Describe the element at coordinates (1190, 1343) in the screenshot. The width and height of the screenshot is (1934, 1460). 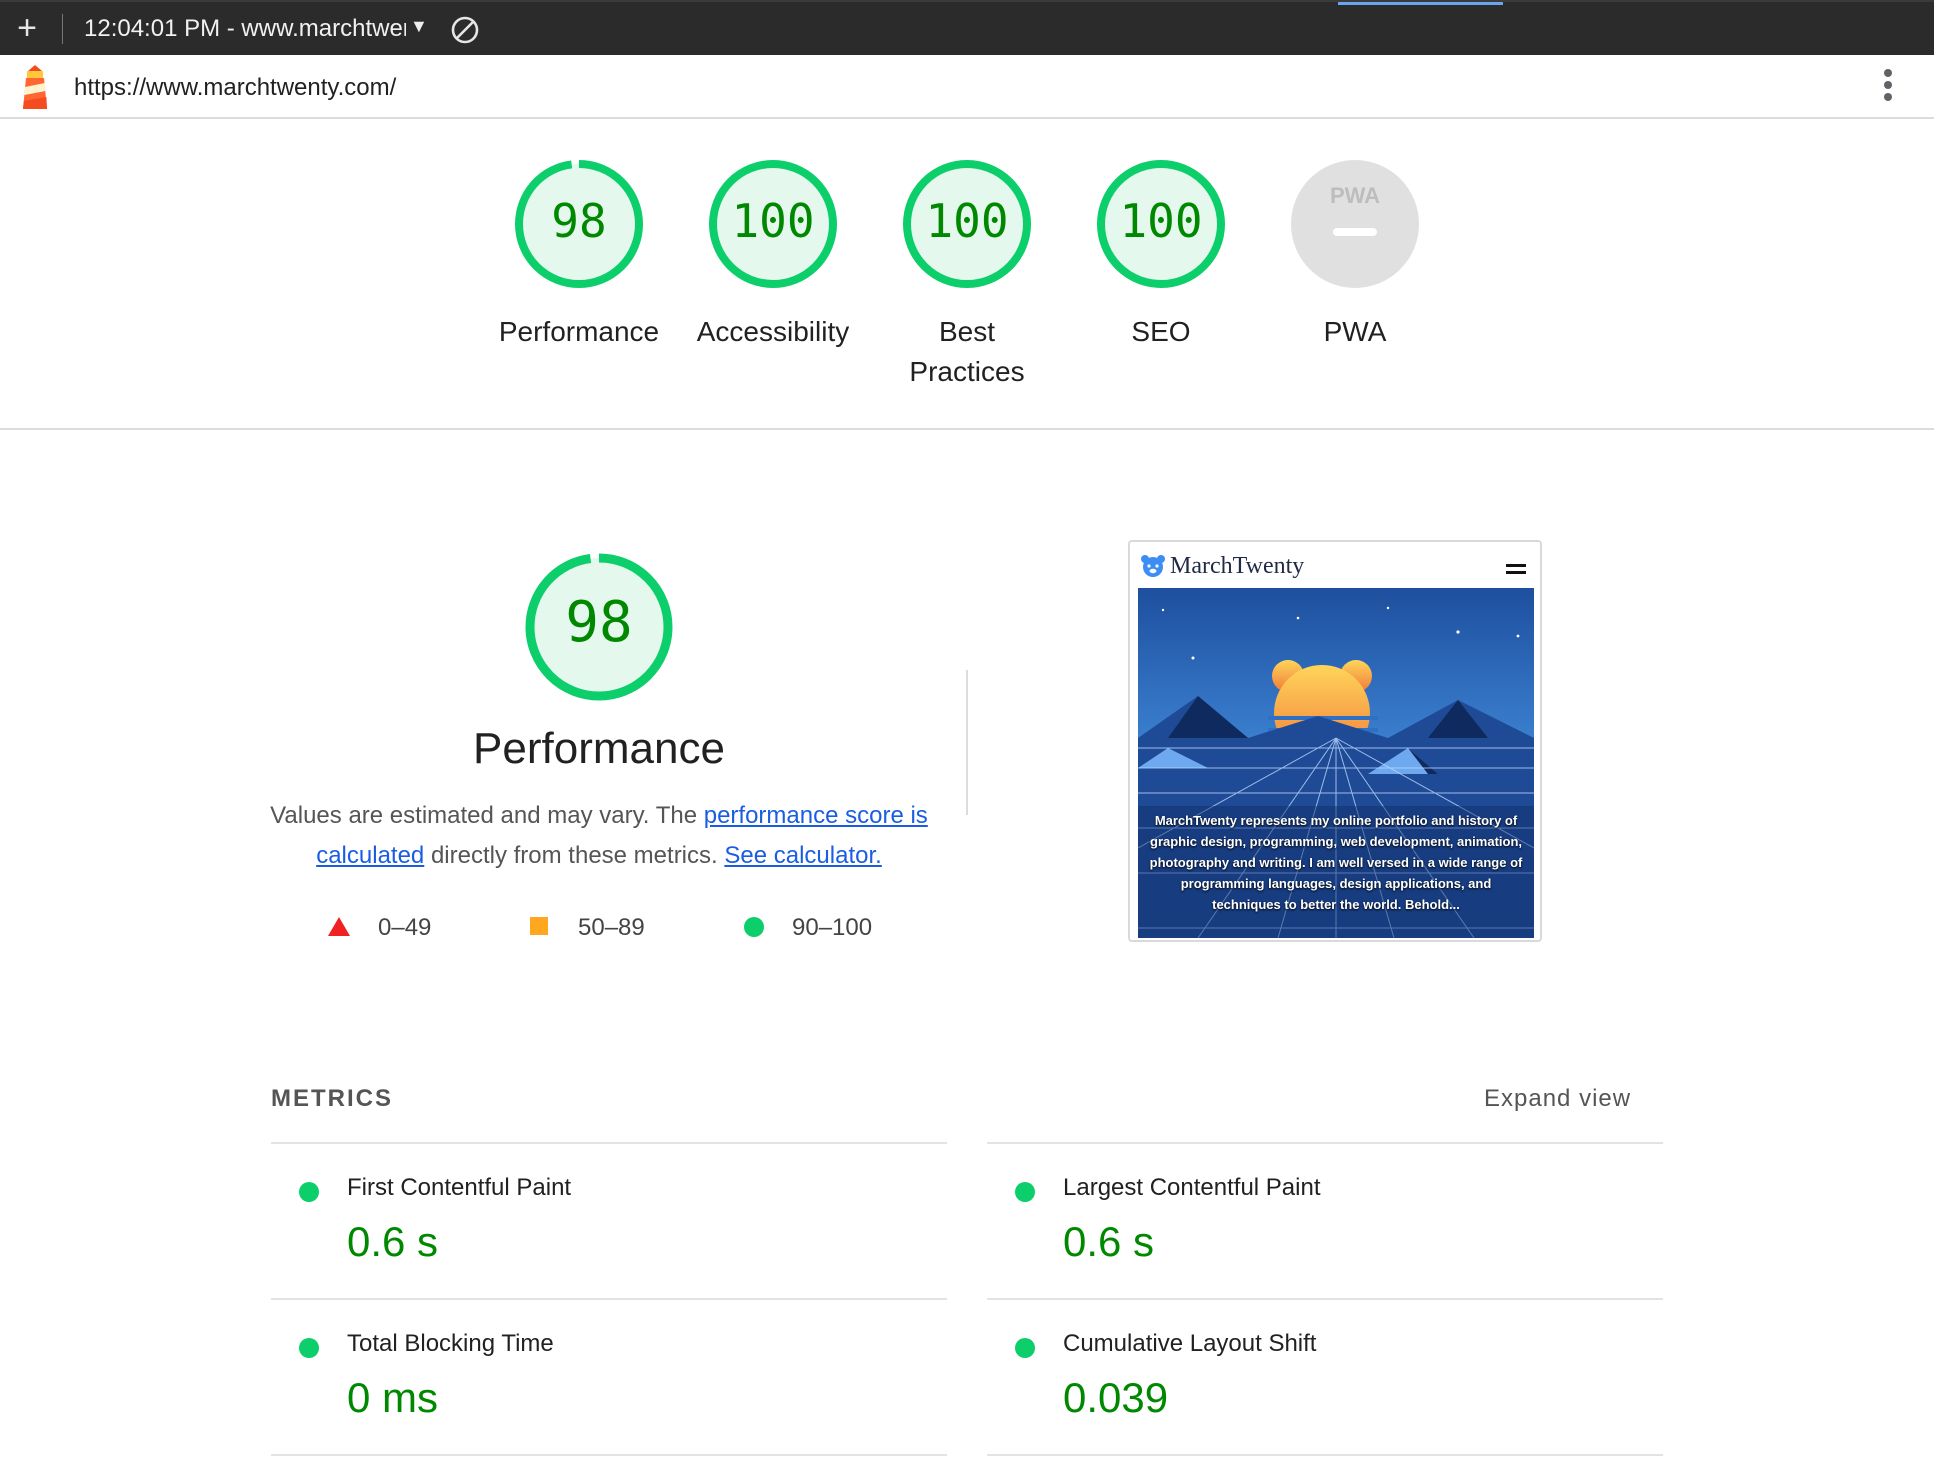
I see `metric-name: Cumulative Layout Shift` at that location.